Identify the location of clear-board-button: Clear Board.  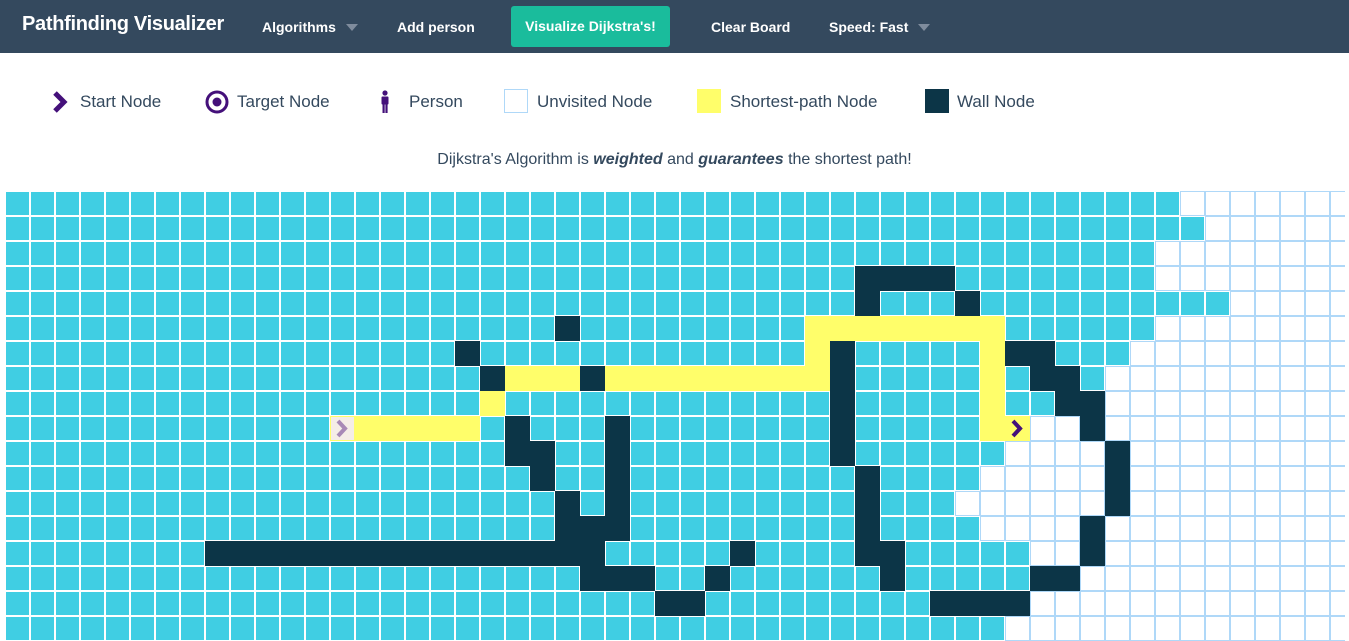
(750, 27).